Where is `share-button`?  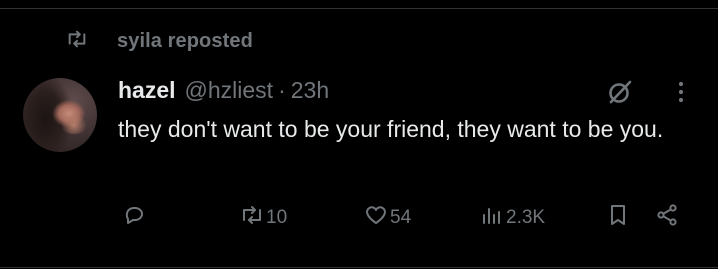
share-button is located at coordinates (667, 218).